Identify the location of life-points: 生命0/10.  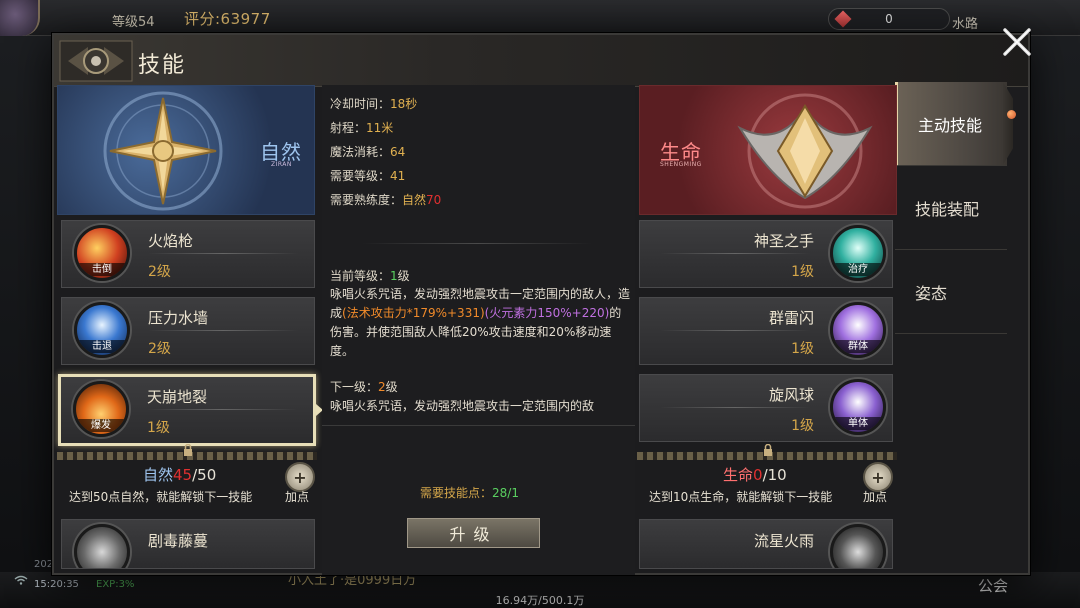
(755, 474).